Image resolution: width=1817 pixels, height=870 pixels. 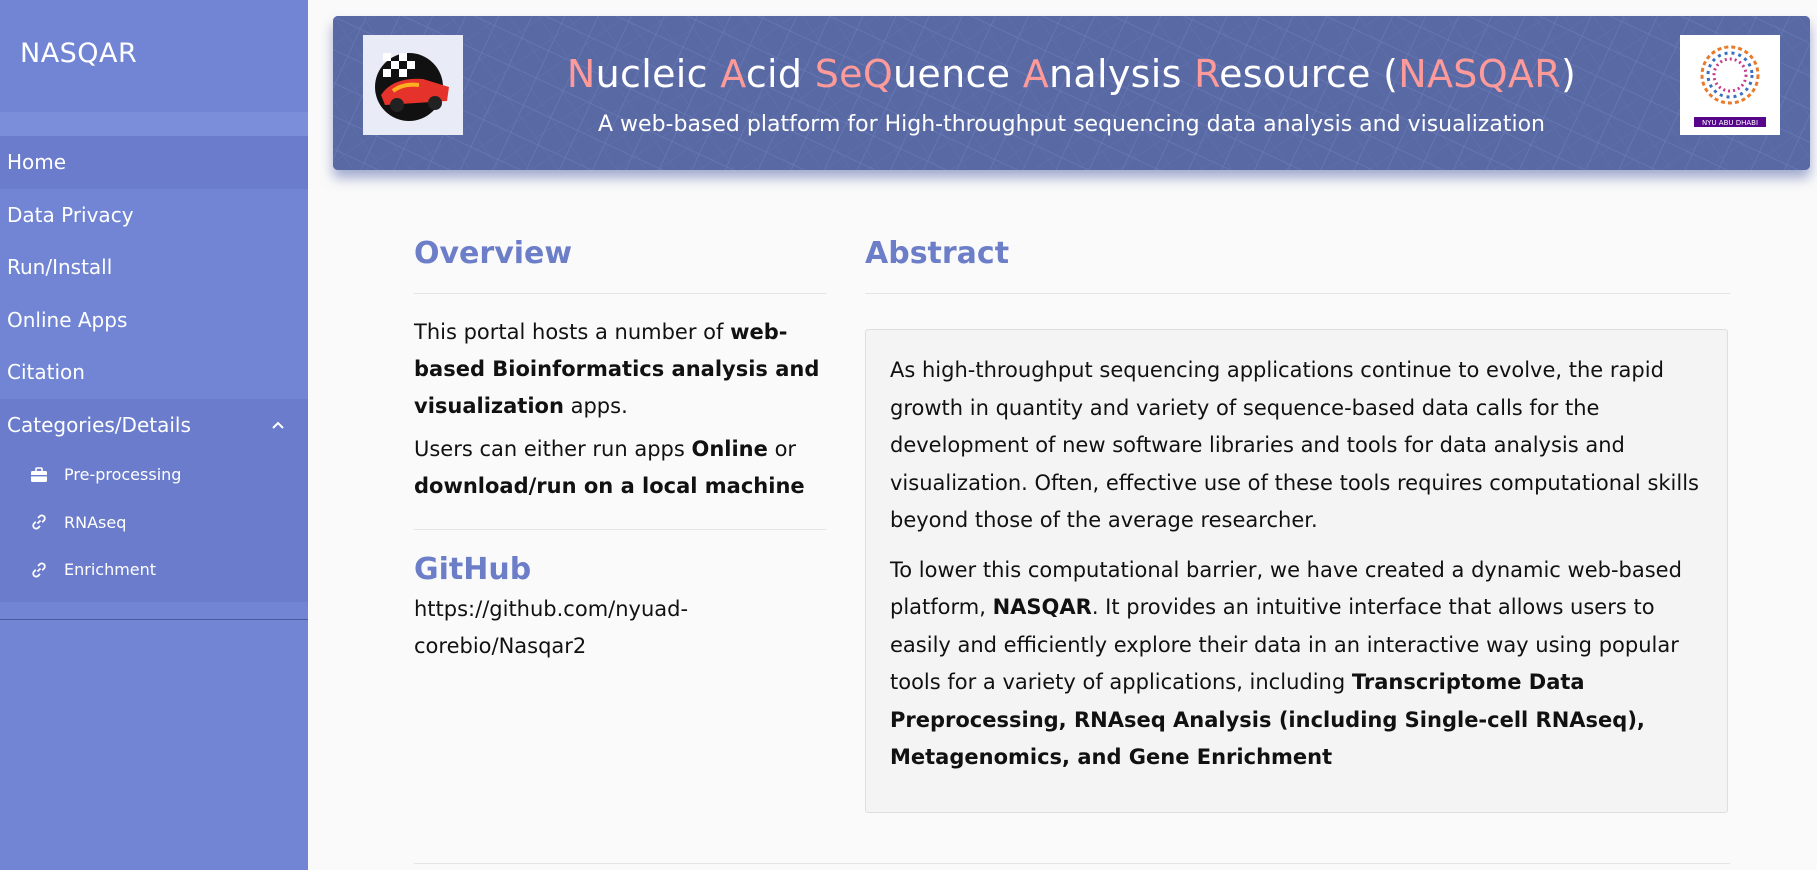 I want to click on university-logo-icon: NYU ABU DHABI, so click(x=1730, y=86).